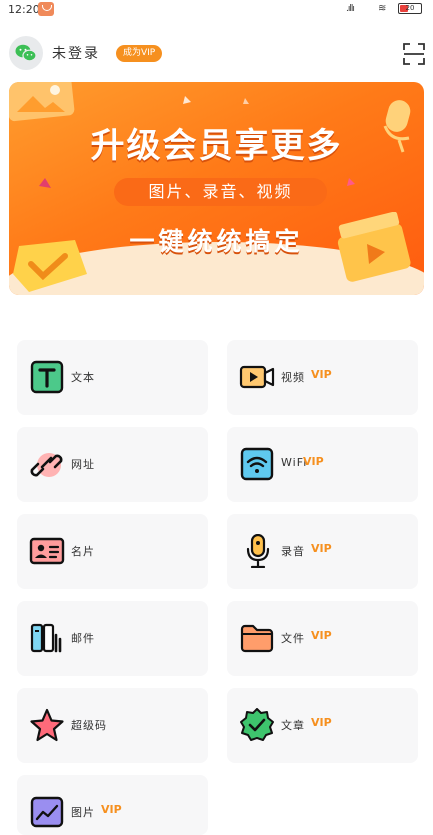 The width and height of the screenshot is (433, 835). Describe the element at coordinates (46, 638) in the screenshot. I see `mail-icon` at that location.